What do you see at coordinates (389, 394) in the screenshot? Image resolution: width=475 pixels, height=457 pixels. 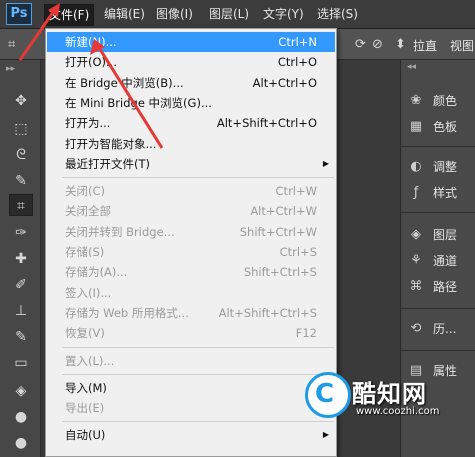 I see `watermark-title: 酷知网` at bounding box center [389, 394].